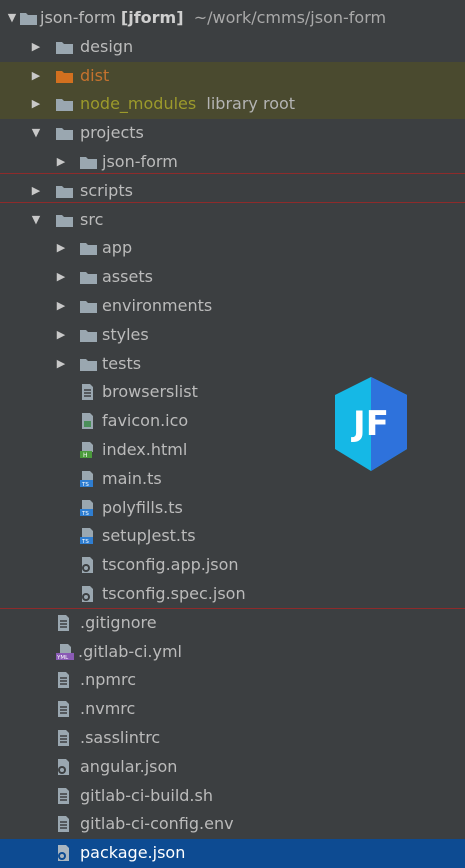  Describe the element at coordinates (87, 421) in the screenshot. I see `image-file-icon` at that location.